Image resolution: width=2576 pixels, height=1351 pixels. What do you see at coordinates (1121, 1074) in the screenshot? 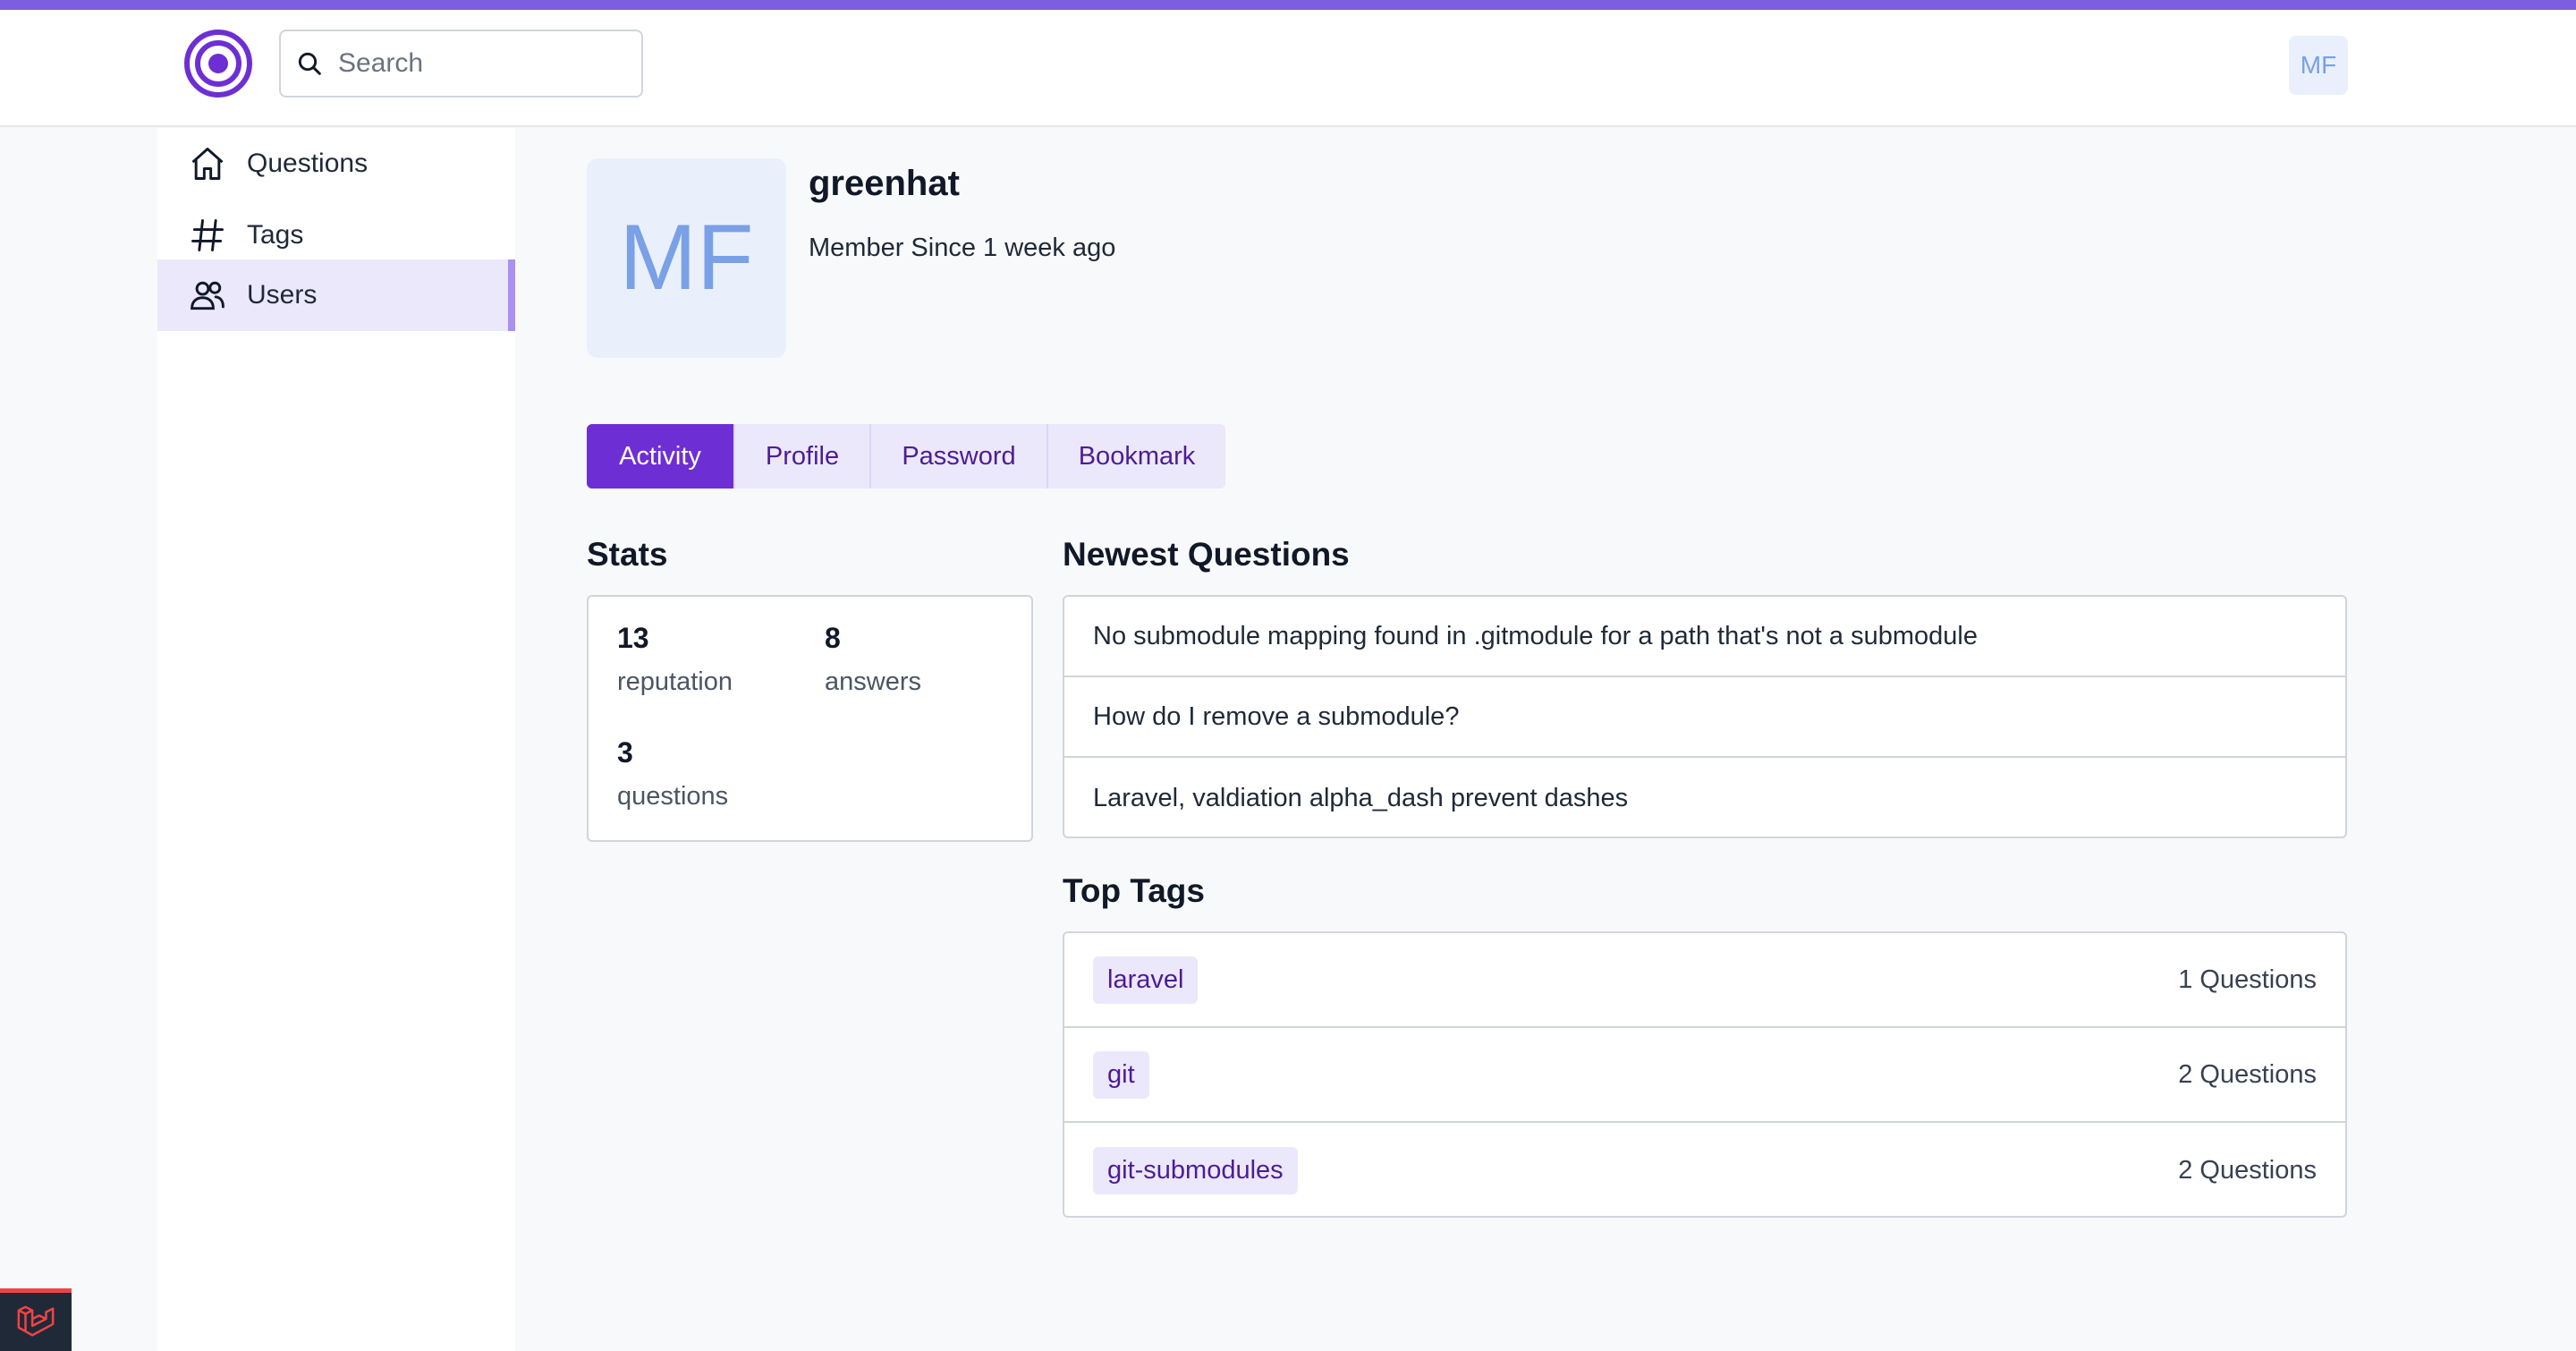
I see `tag-chip: git` at bounding box center [1121, 1074].